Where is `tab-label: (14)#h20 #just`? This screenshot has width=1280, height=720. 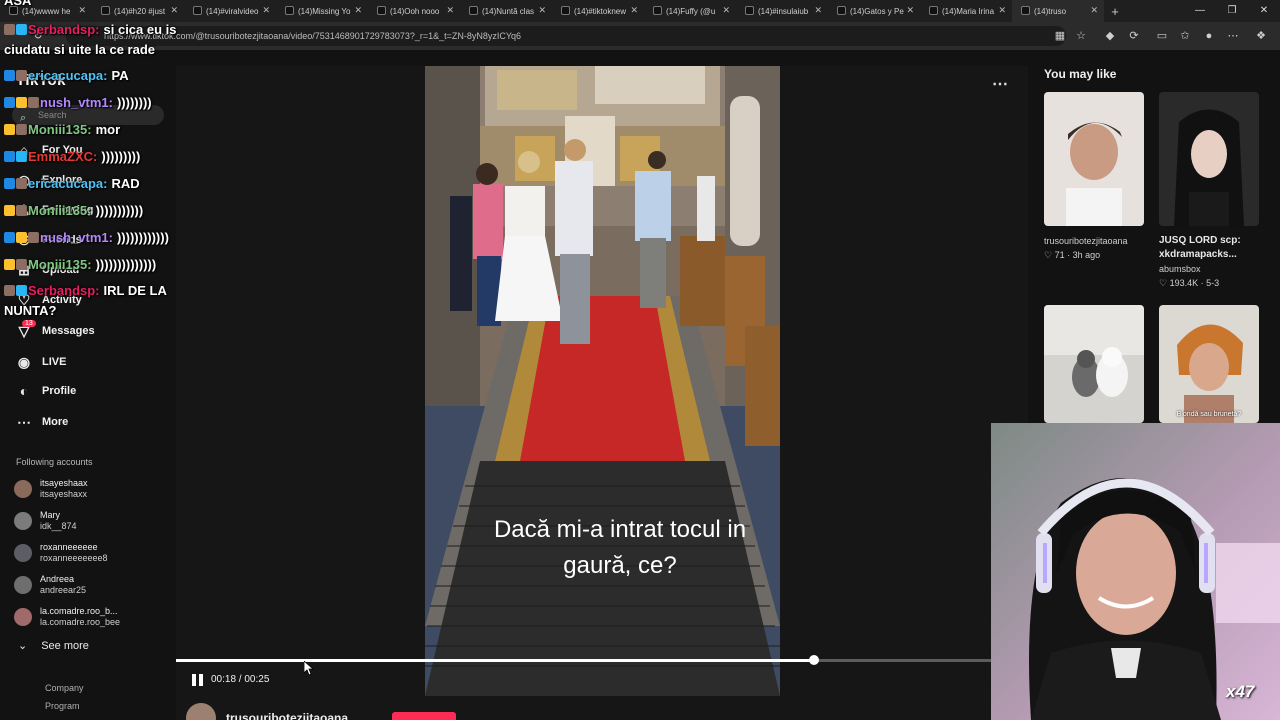
tab-label: (14)#h20 #just is located at coordinates (140, 11).